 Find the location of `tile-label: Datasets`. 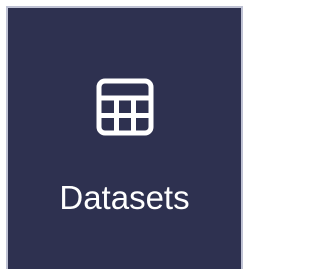

tile-label: Datasets is located at coordinates (124, 197).